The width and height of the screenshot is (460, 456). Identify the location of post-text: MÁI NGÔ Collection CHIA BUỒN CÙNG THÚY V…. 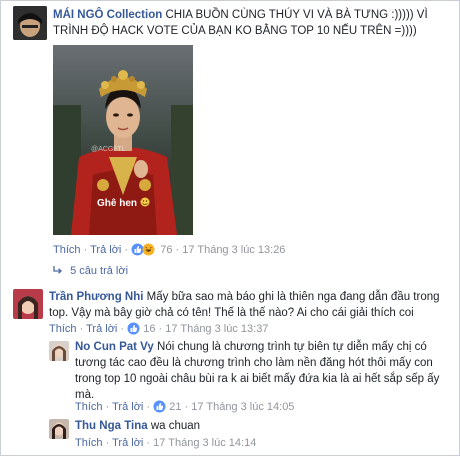
(253, 23).